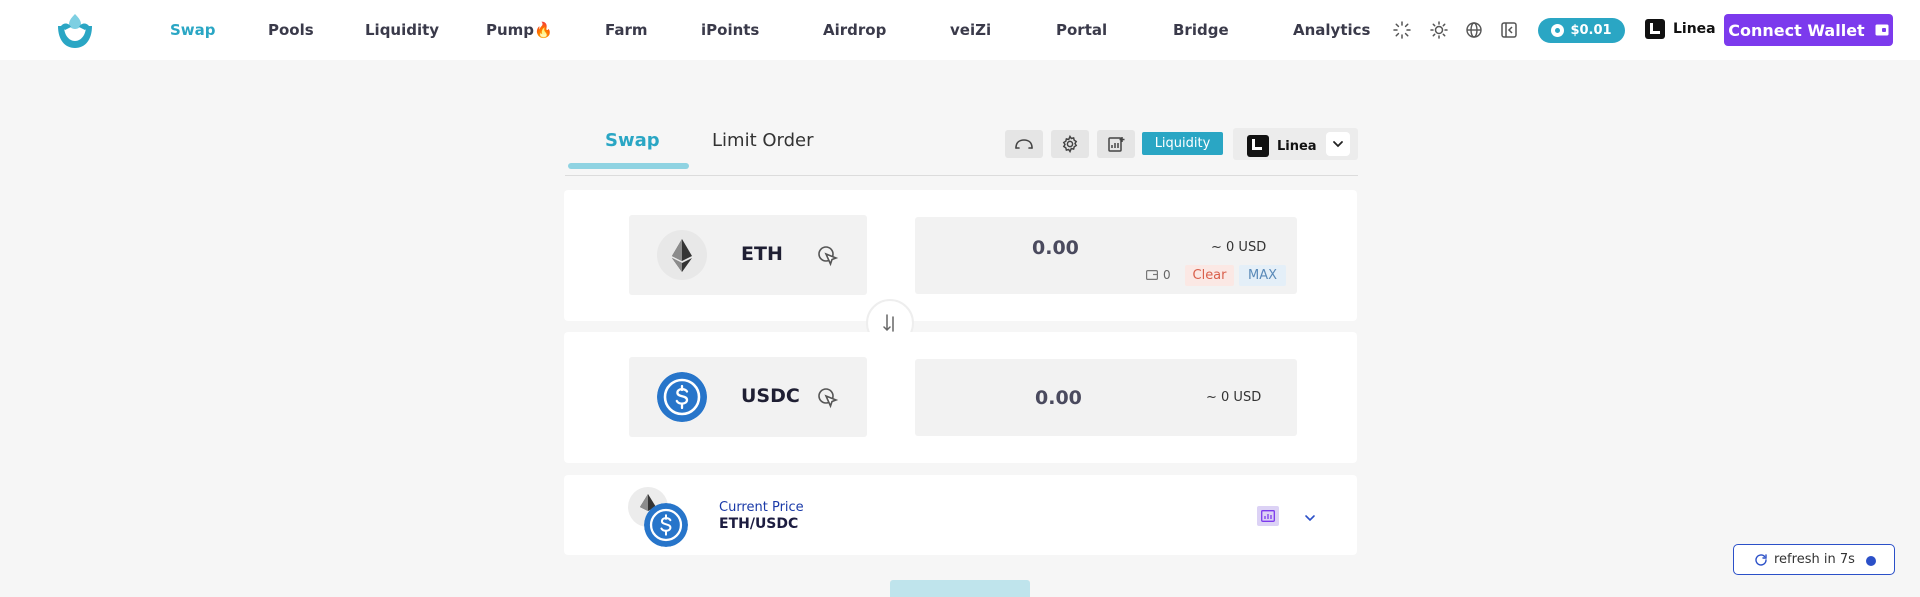 The width and height of the screenshot is (1920, 597). What do you see at coordinates (1239, 247) in the screenshot?
I see `from-usd-value: ~ 0 USD` at bounding box center [1239, 247].